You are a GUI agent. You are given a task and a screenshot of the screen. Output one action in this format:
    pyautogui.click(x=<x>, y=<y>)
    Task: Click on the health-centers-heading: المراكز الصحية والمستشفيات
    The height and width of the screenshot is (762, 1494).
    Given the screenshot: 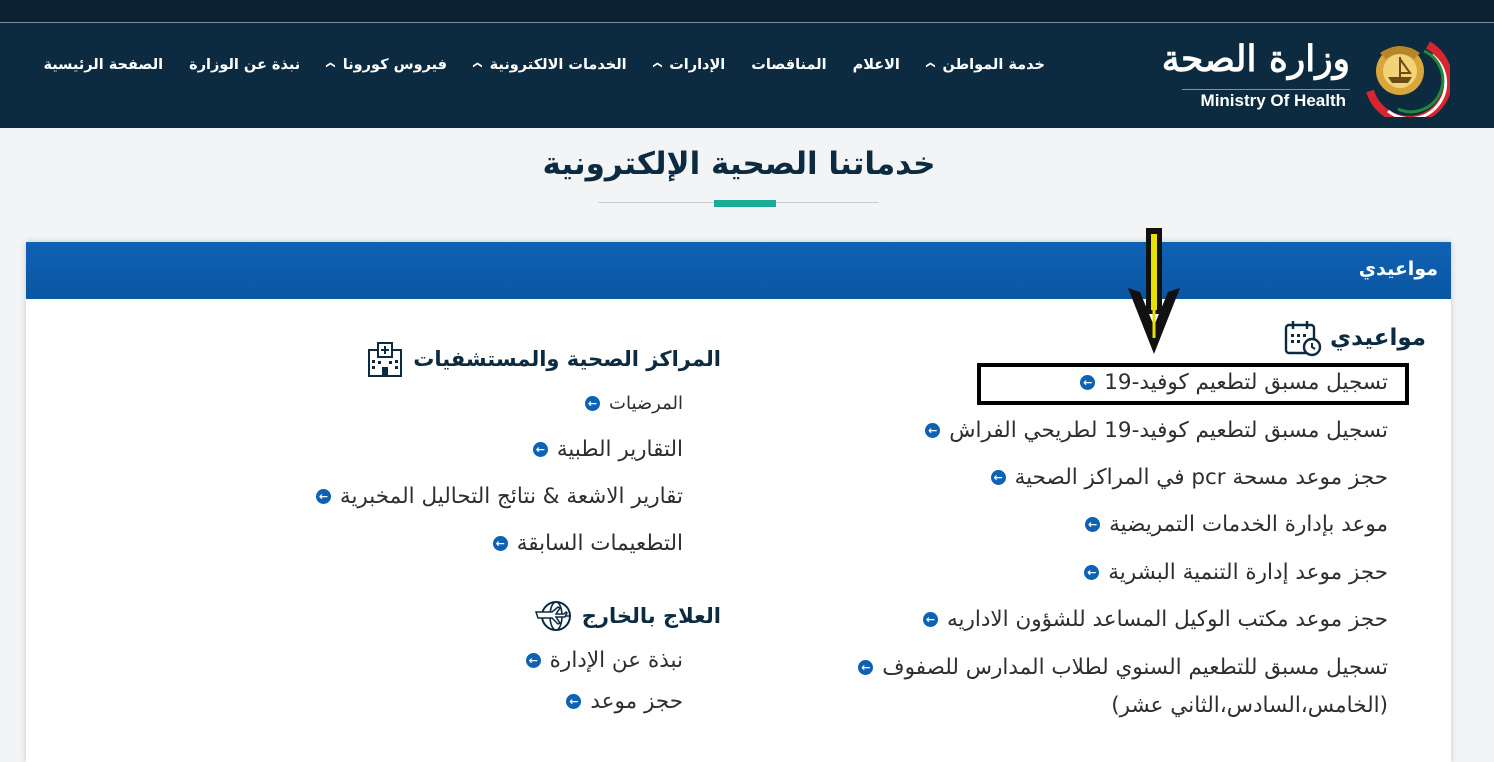 What is the action you would take?
    pyautogui.click(x=543, y=359)
    